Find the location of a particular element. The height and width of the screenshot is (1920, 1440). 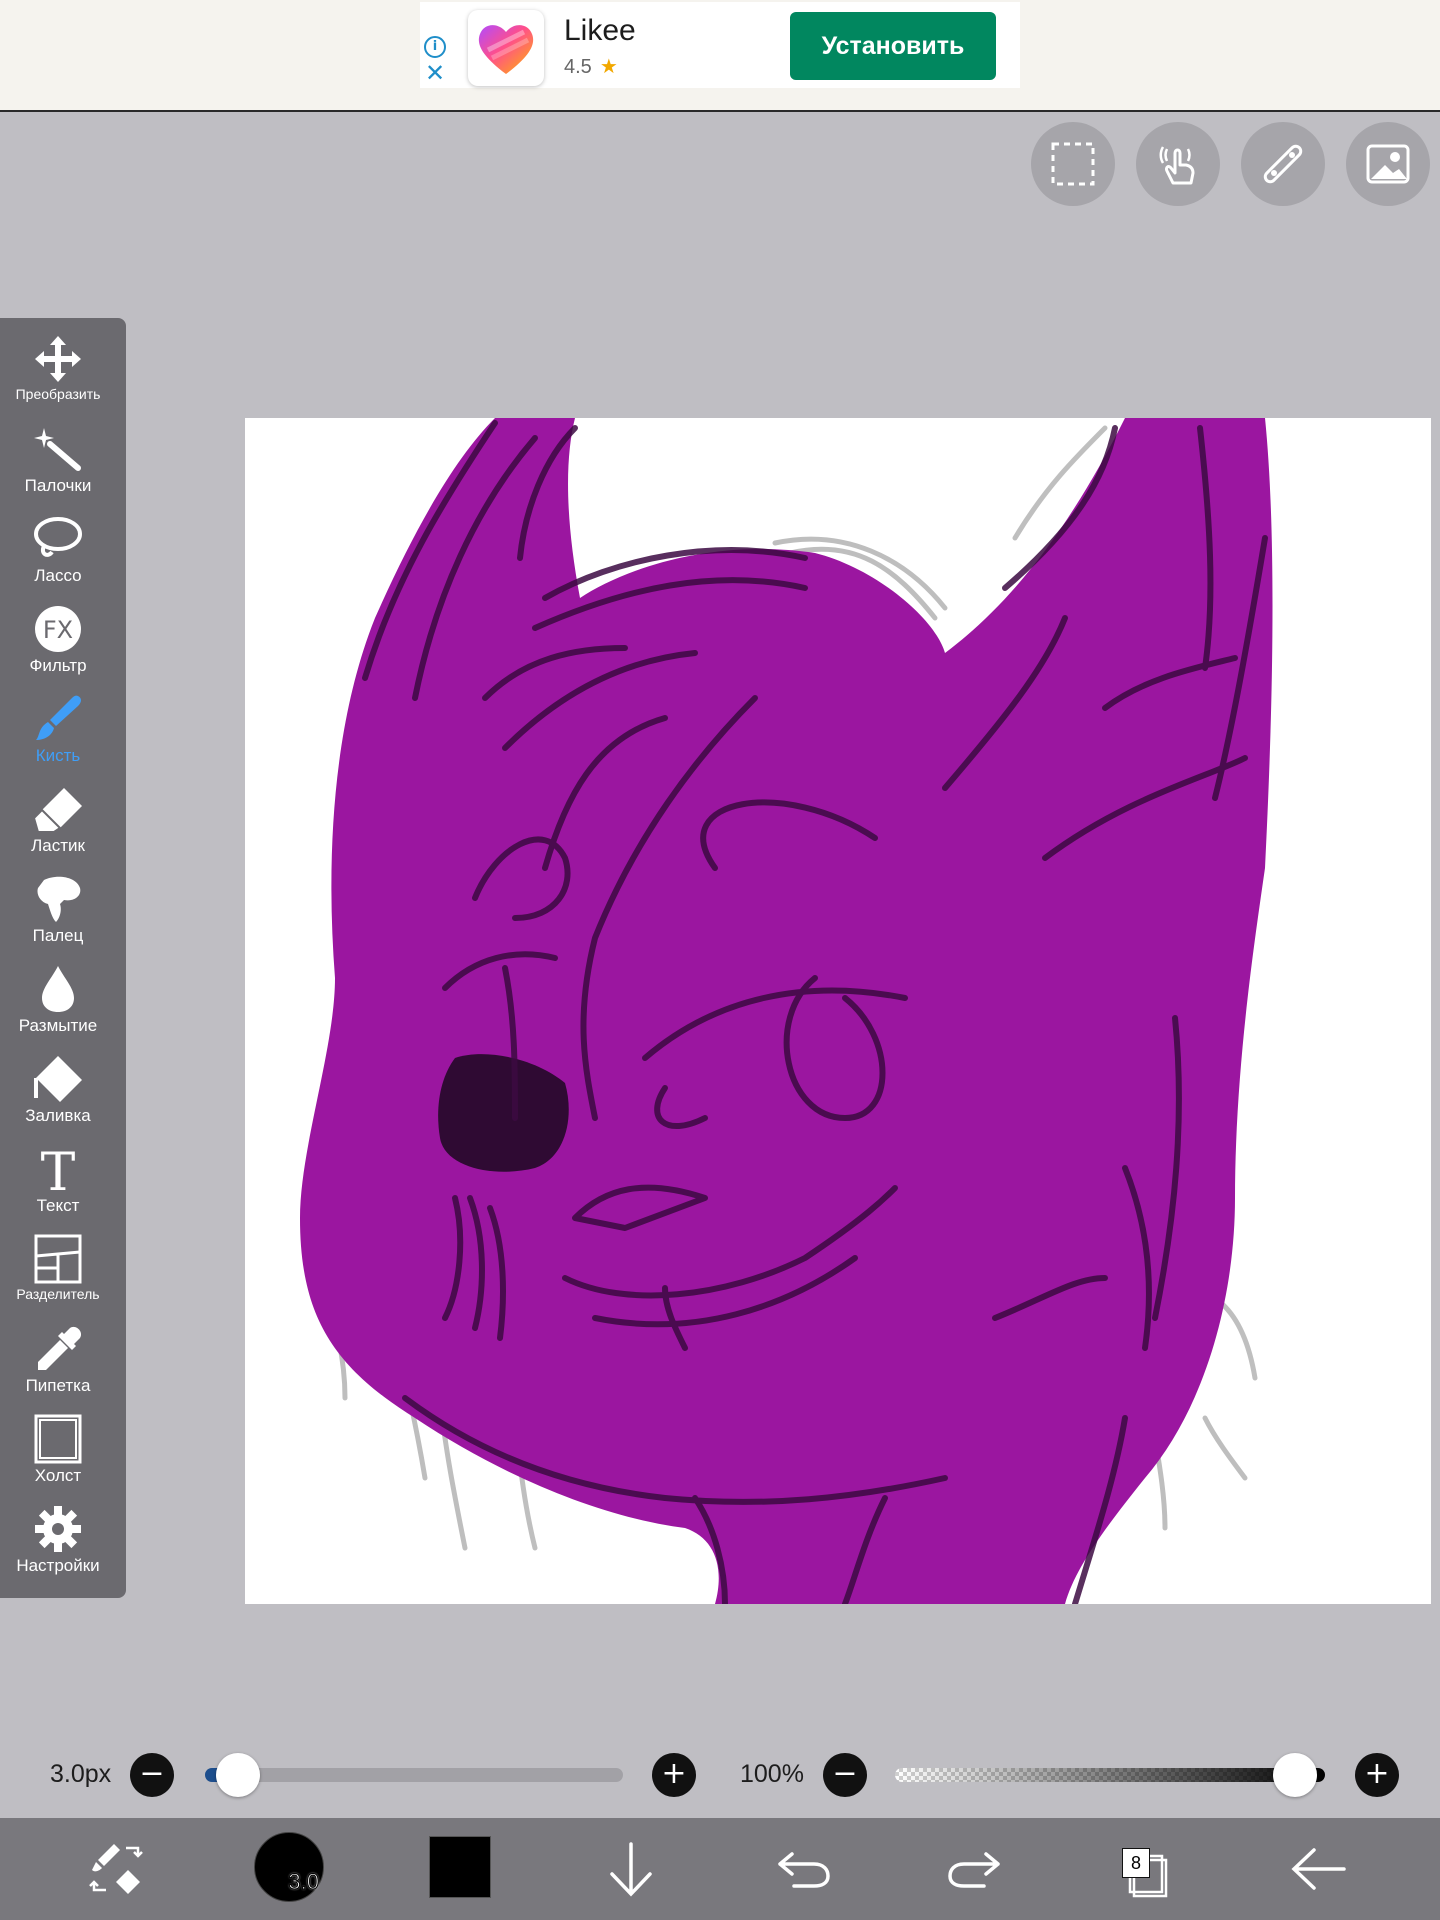

ruler-icon is located at coordinates (1283, 164).